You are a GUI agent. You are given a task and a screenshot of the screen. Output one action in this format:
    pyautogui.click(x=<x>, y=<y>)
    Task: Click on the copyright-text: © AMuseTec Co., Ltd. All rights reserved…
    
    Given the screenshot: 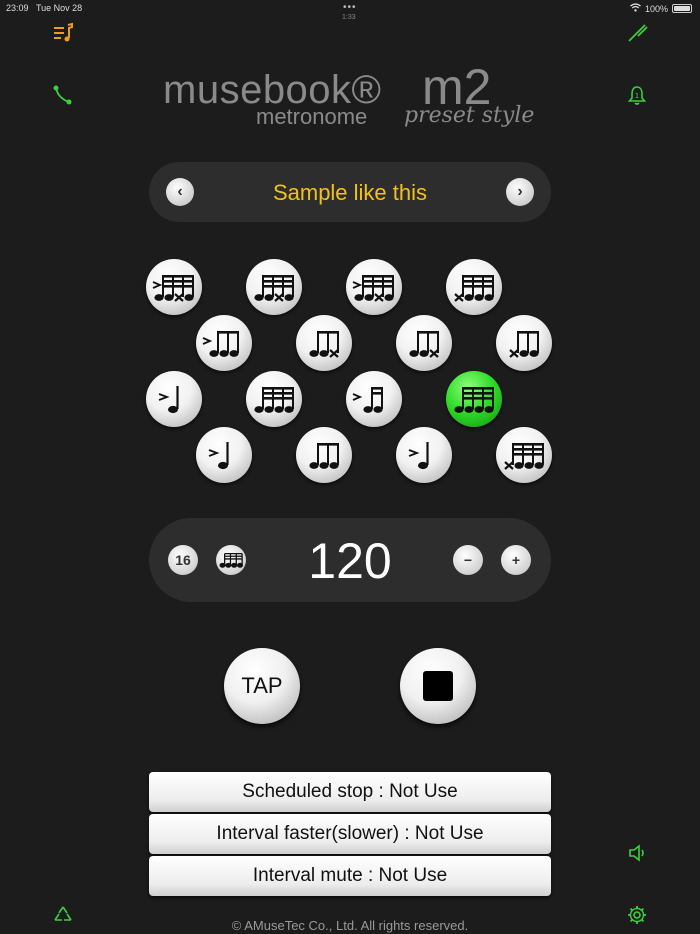 What is the action you would take?
    pyautogui.click(x=350, y=925)
    